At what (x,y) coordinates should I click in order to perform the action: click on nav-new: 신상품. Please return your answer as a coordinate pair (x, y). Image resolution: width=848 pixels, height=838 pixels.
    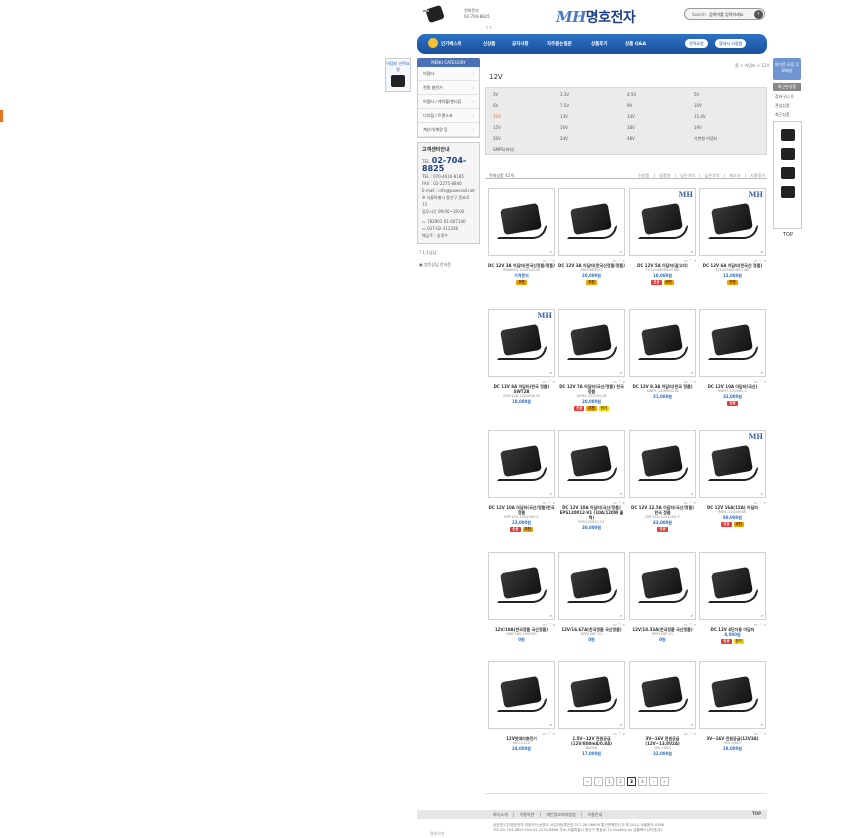
    Looking at the image, I should click on (489, 44).